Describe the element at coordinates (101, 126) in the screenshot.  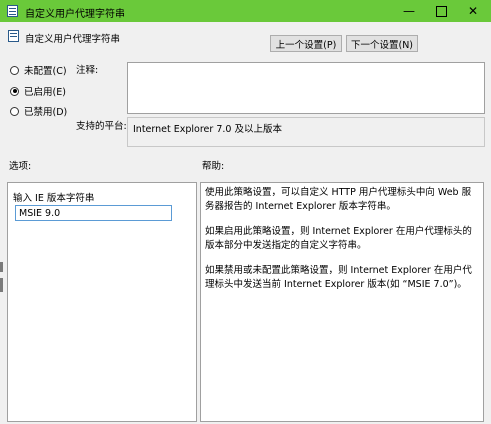
I see `platform-label: 支持的平台:` at that location.